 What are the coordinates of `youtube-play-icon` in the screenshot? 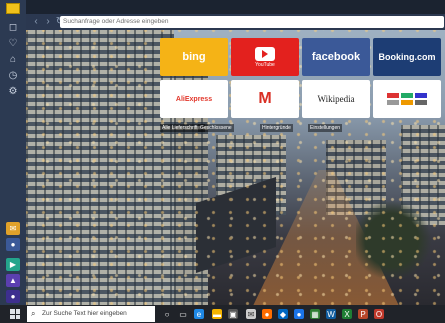 It's located at (265, 53).